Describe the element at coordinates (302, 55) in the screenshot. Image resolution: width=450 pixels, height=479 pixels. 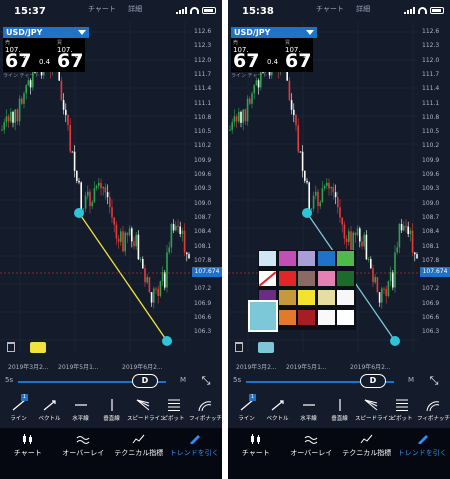
I see `ask-quote: 買 107. 67 9` at that location.